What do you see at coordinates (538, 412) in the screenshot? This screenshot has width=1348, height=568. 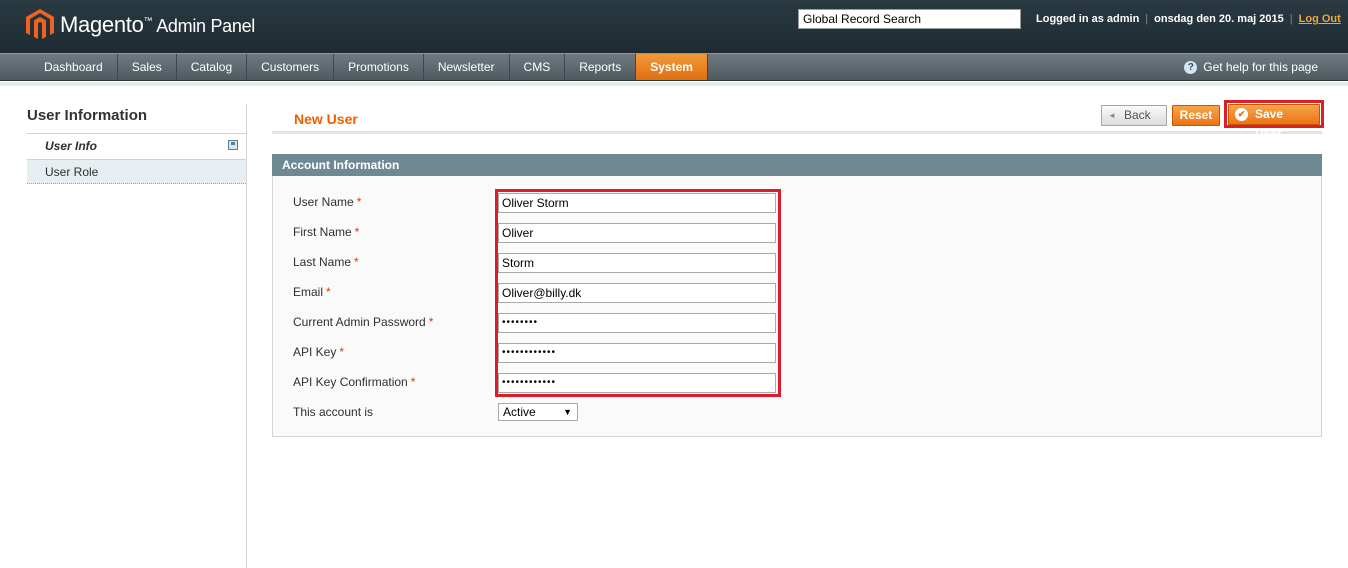 I see `account-status-select: Active ▼` at bounding box center [538, 412].